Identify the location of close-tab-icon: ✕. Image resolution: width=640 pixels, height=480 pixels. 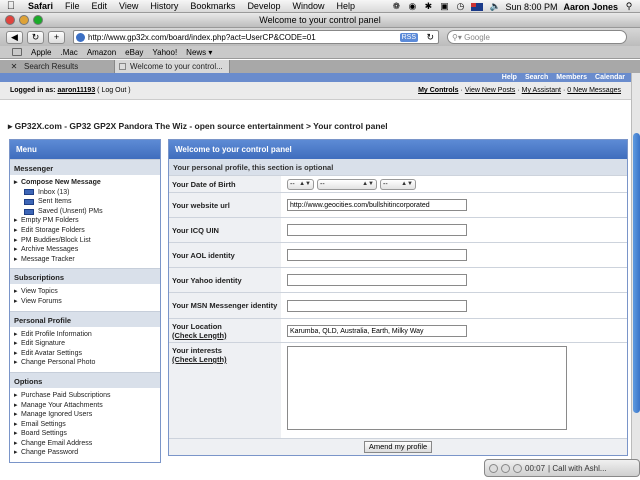
(14, 66).